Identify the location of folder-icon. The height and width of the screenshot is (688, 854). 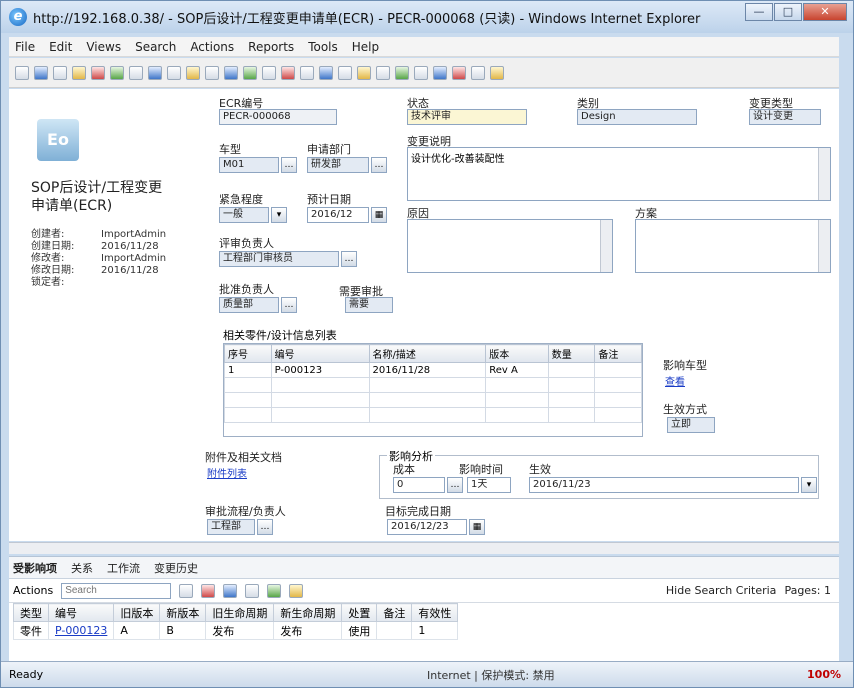
(193, 72).